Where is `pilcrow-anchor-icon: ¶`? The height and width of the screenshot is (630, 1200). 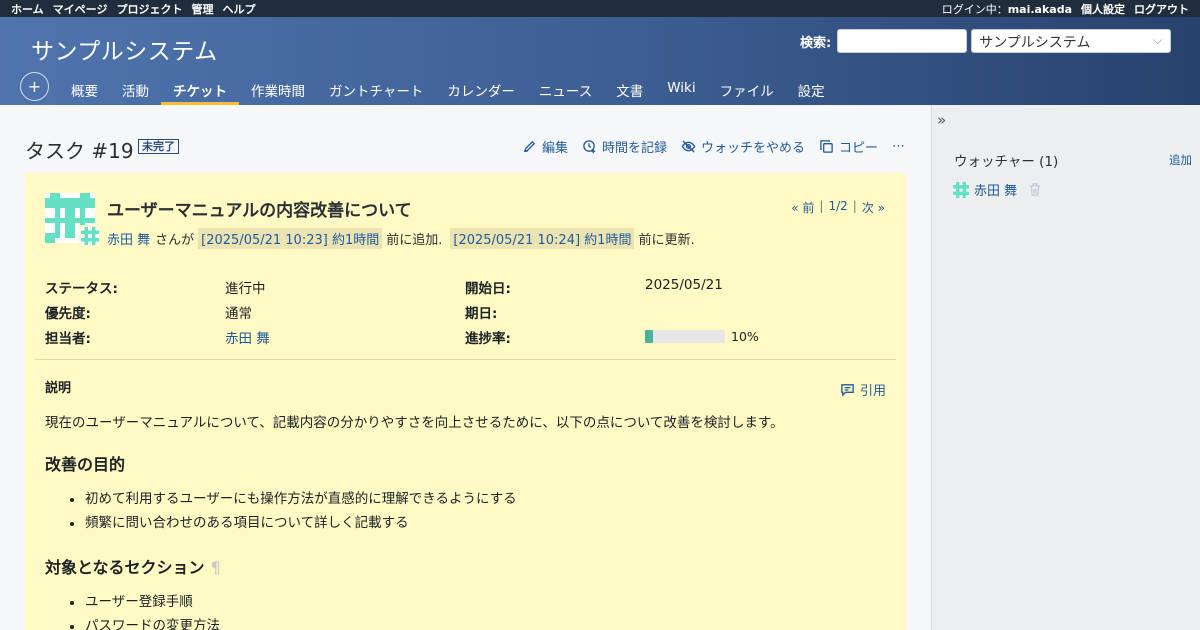
pilcrow-anchor-icon: ¶ is located at coordinates (216, 567).